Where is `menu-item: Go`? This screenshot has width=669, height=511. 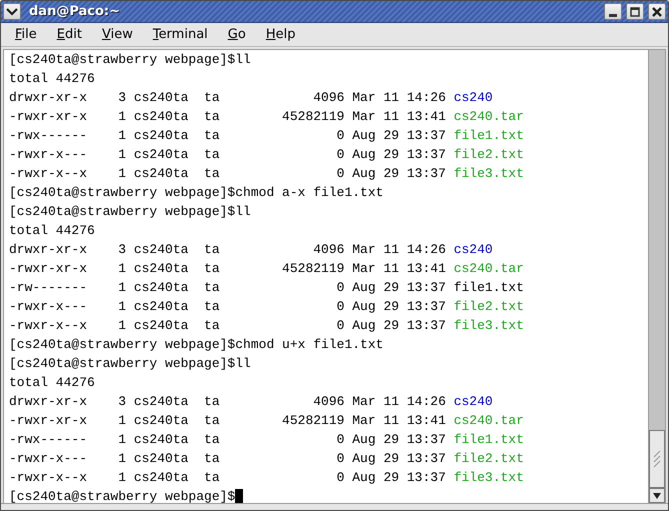 menu-item: Go is located at coordinates (237, 34).